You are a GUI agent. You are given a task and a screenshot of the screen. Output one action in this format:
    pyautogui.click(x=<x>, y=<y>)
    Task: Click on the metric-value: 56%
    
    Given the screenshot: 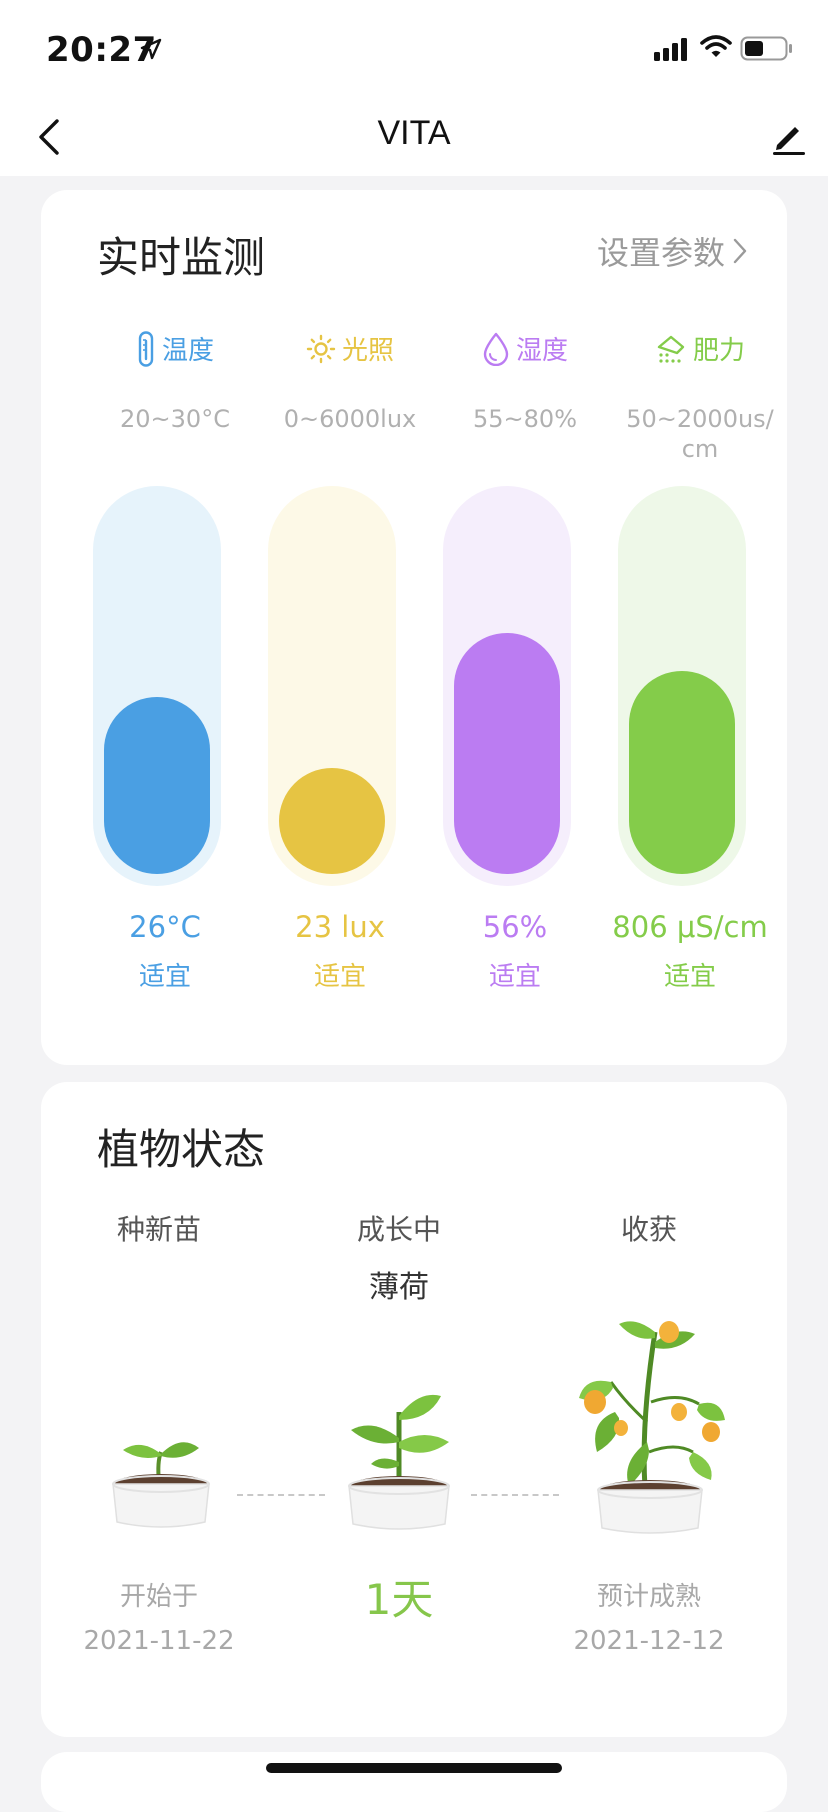 What is the action you would take?
    pyautogui.click(x=515, y=927)
    